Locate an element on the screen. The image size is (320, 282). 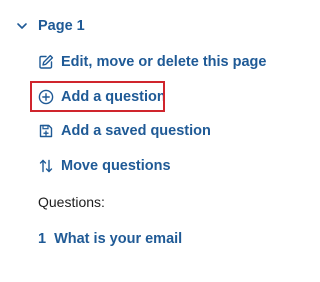
sort-arrows-icon is located at coordinates (46, 166).